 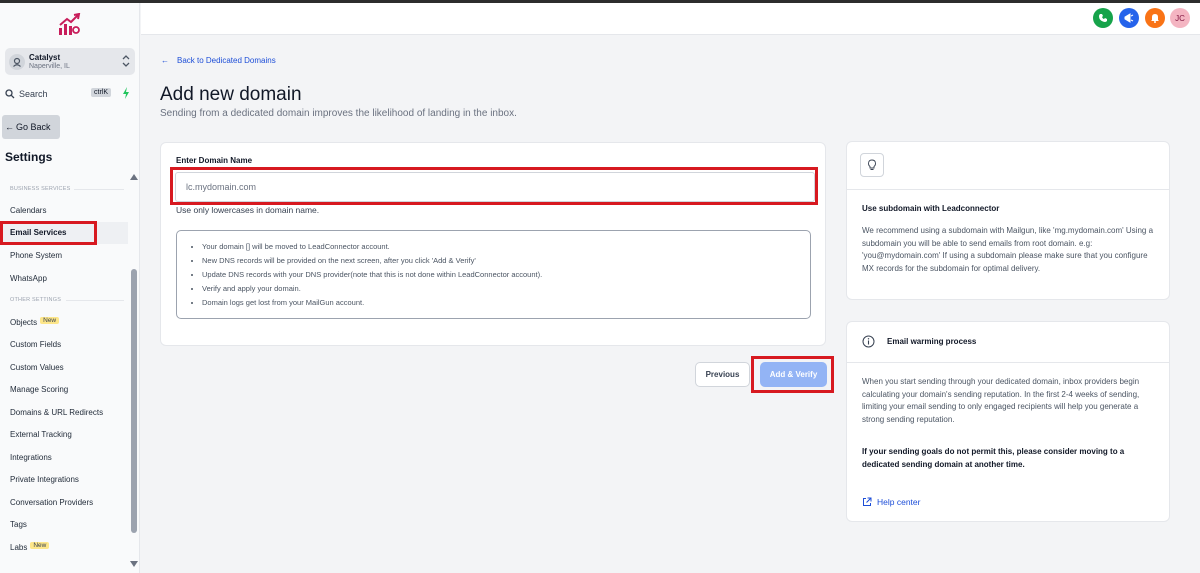 I want to click on phone-icon-button, so click(x=1103, y=18).